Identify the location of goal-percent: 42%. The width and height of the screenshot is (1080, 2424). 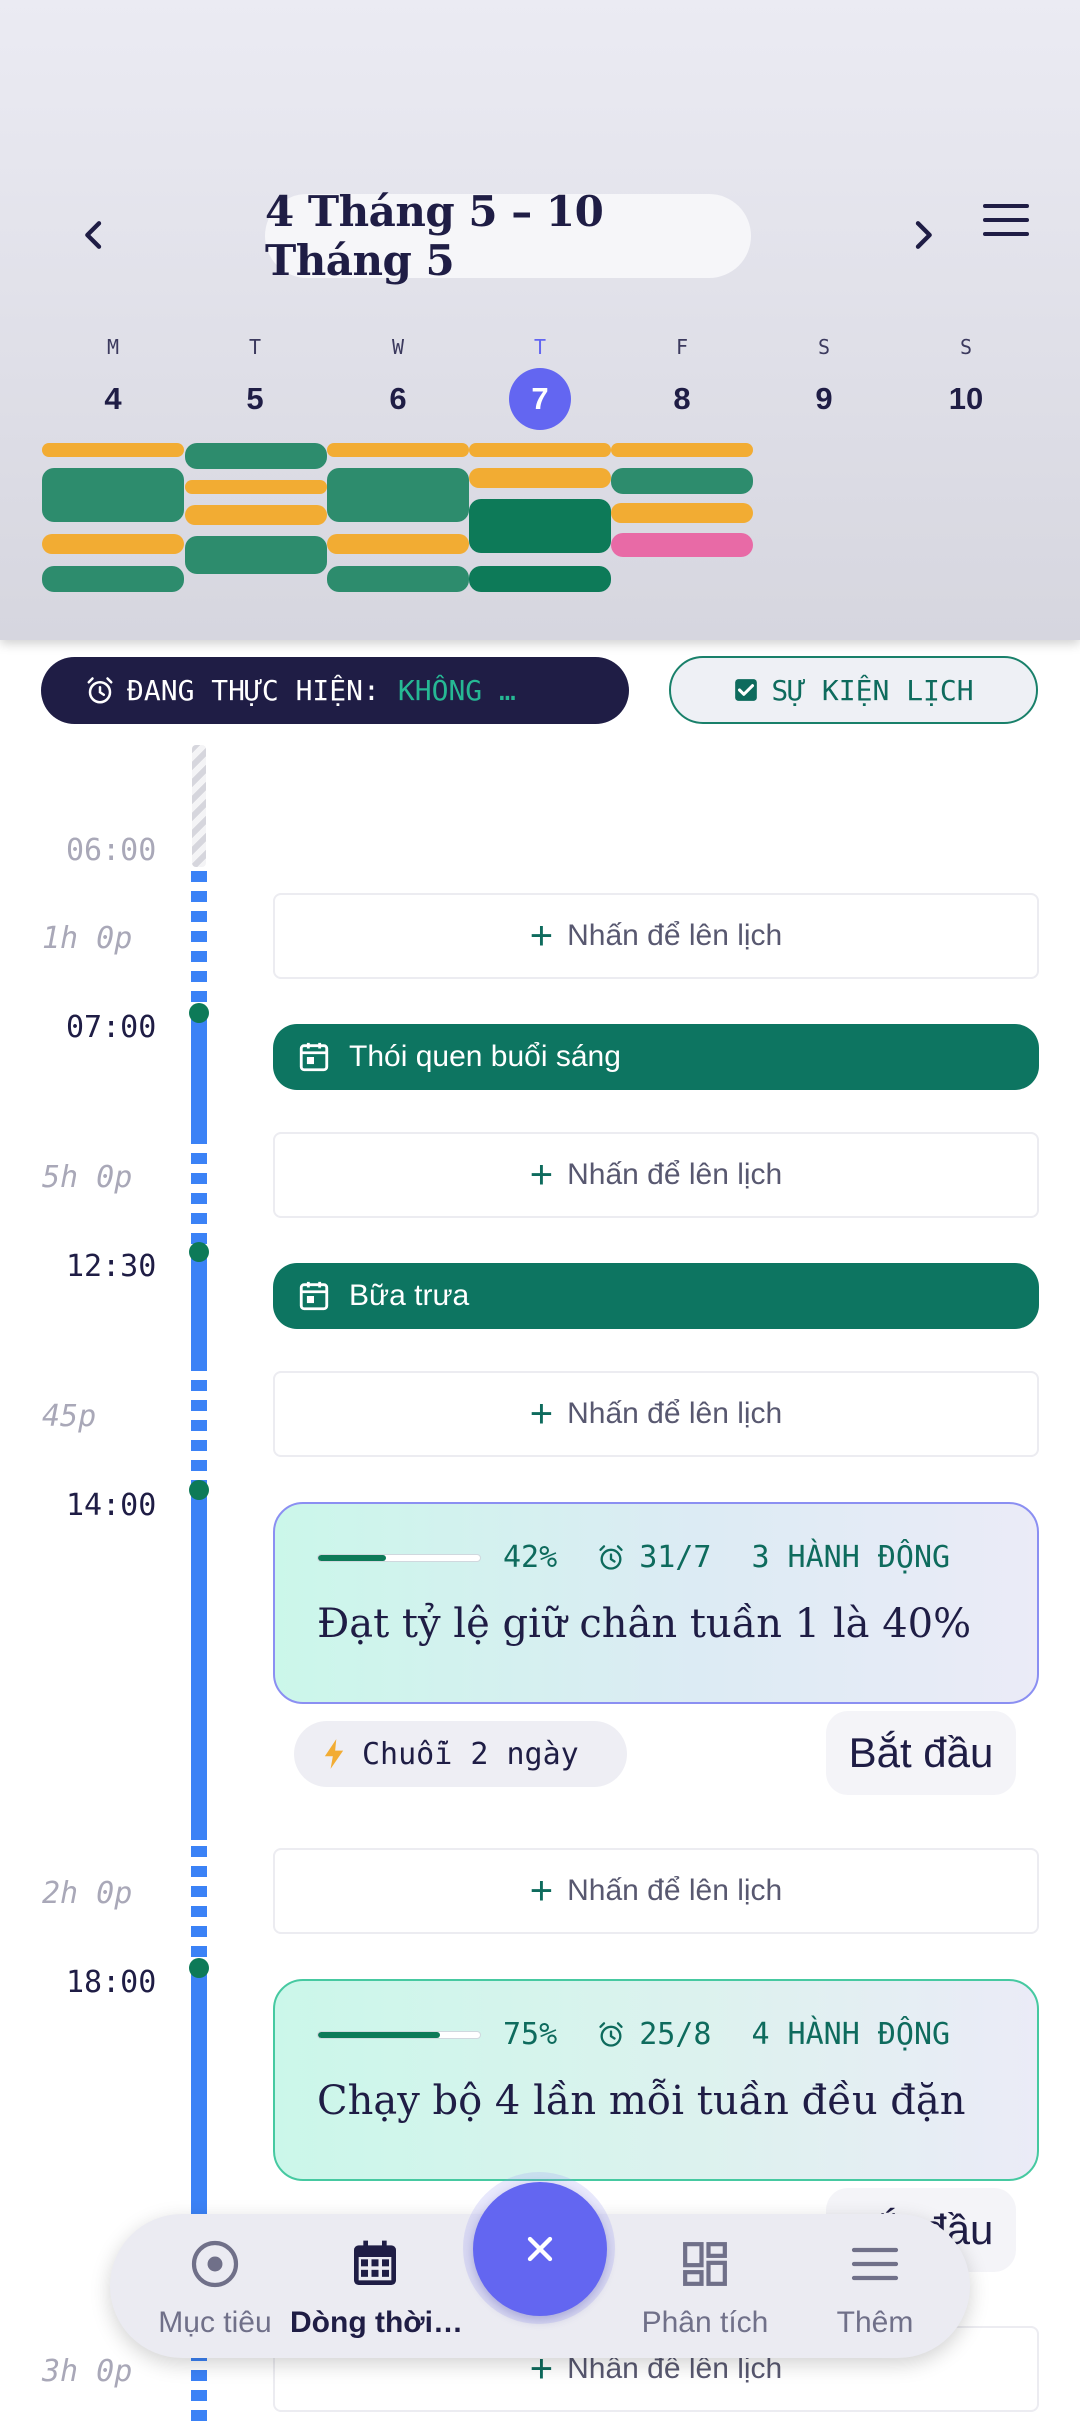
(530, 1557).